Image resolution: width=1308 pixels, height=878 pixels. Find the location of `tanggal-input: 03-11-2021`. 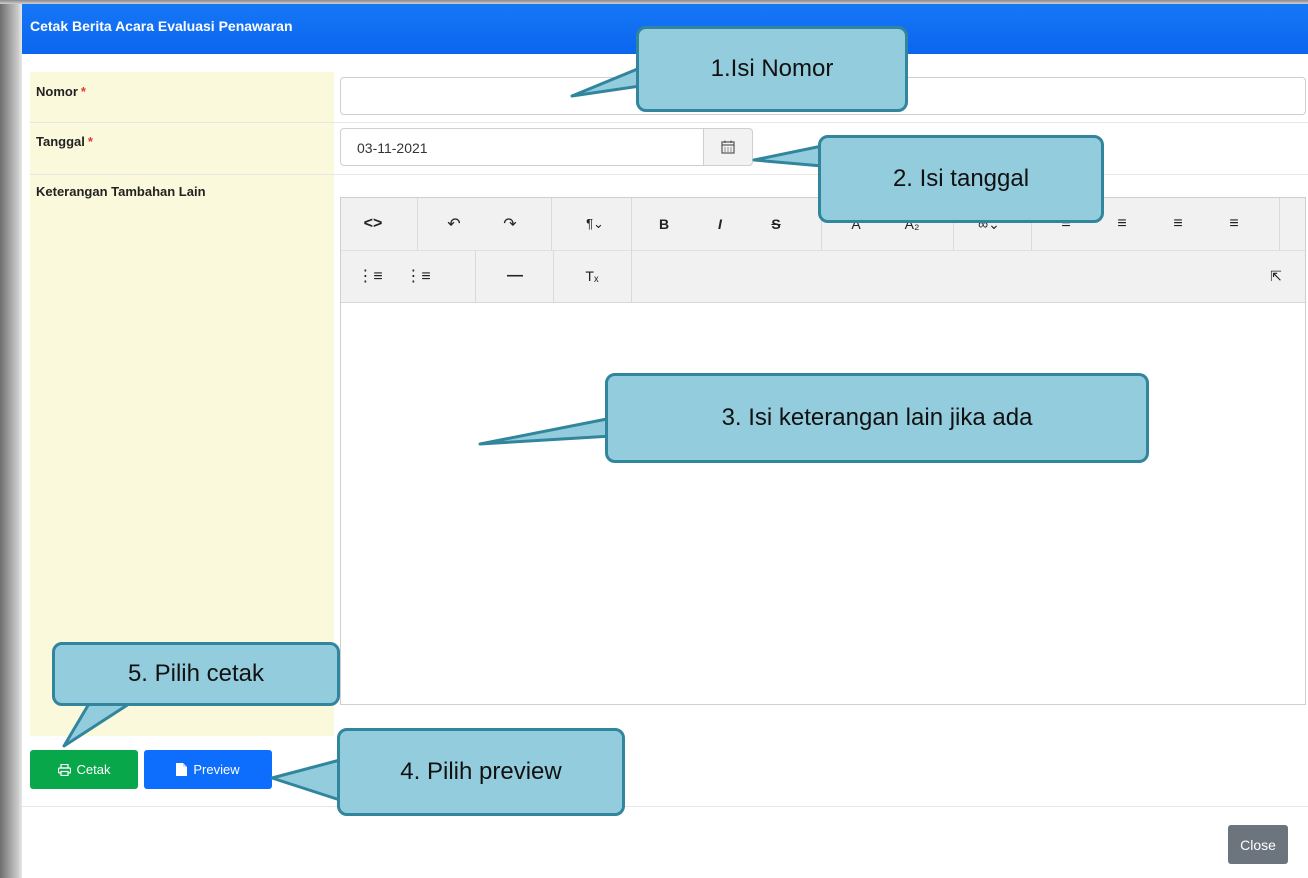

tanggal-input: 03-11-2021 is located at coordinates (522, 147).